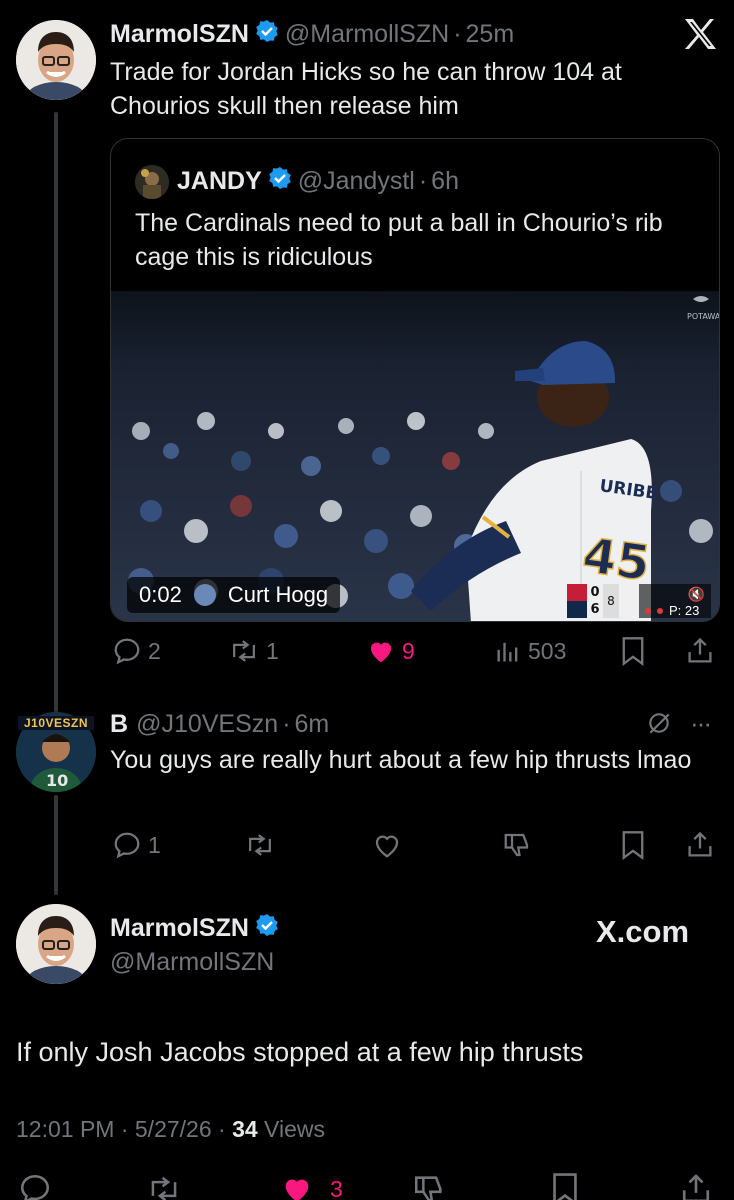  I want to click on quote-timestamp: 6h, so click(445, 181).